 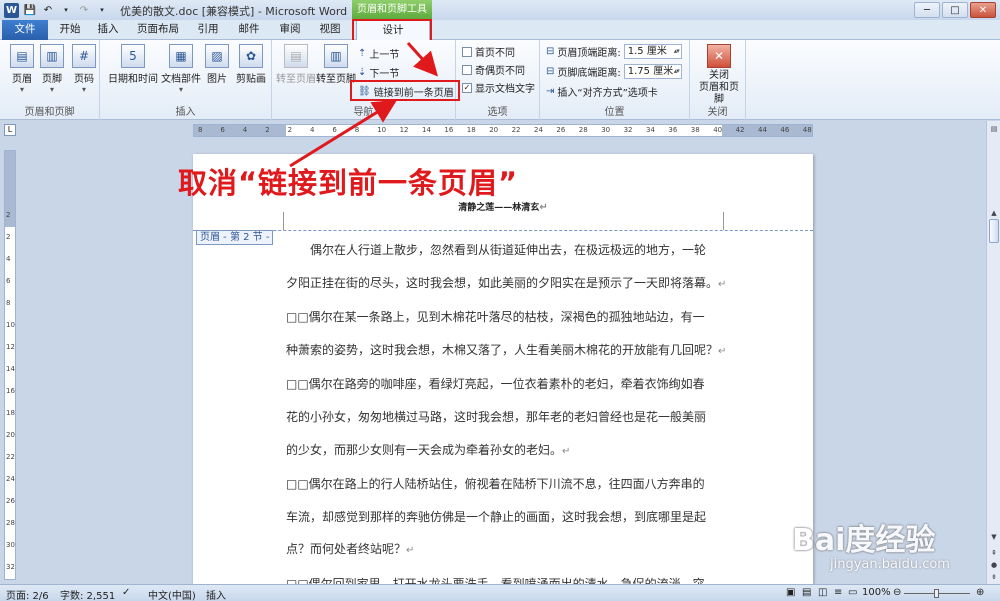 What do you see at coordinates (217, 64) in the screenshot?
I see `picture-button: ▨ 图片` at bounding box center [217, 64].